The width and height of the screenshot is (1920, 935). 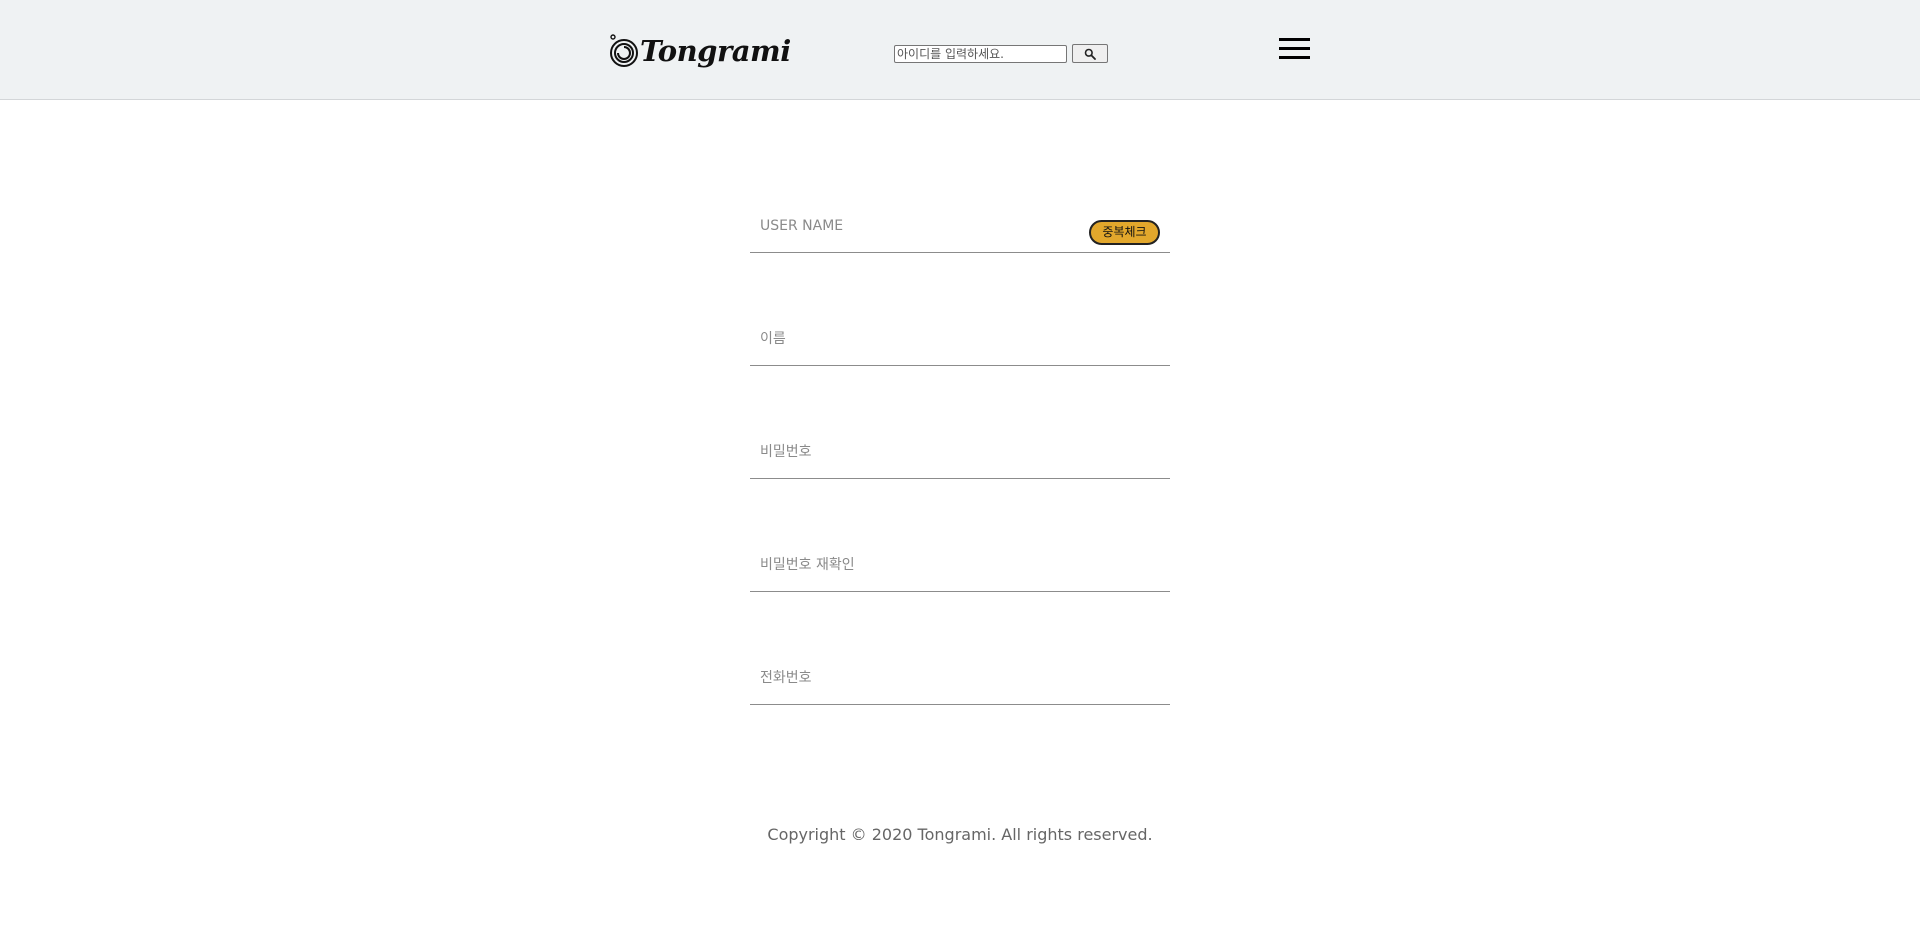 I want to click on password-confirm-input, so click(x=960, y=565).